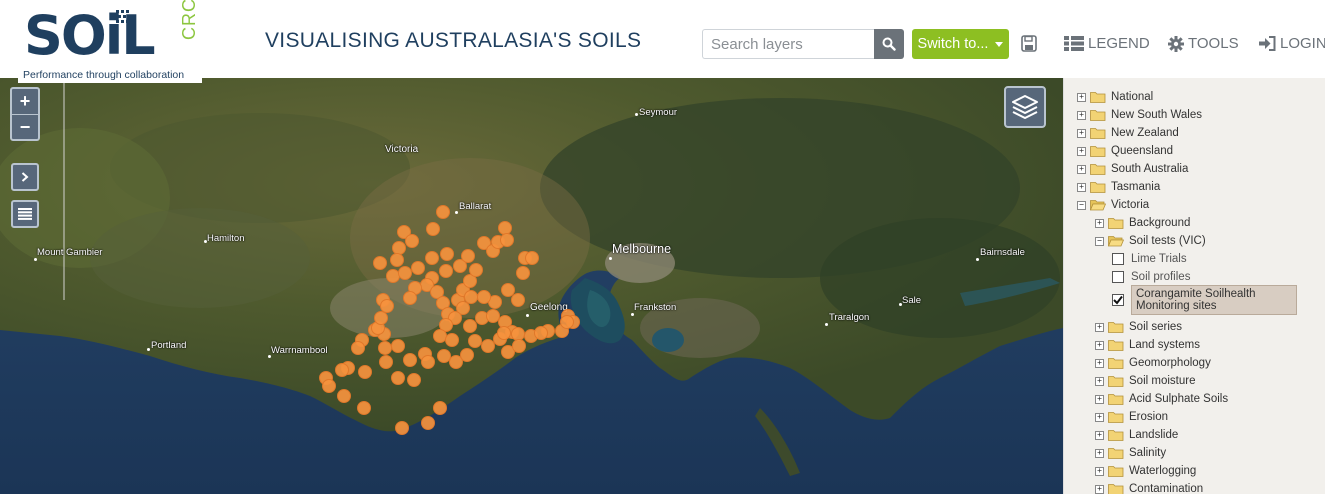  Describe the element at coordinates (25, 214) in the screenshot. I see `layer-list-button` at that location.